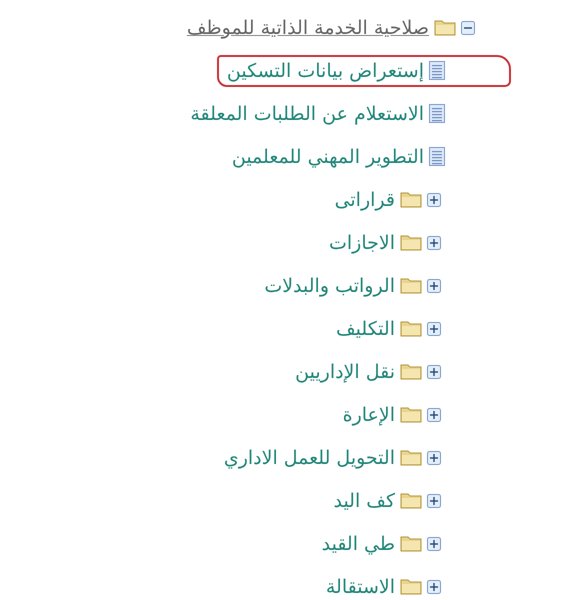 This screenshot has width=587, height=600. What do you see at coordinates (307, 27) in the screenshot?
I see `tree-item-link: صلاحية الخدمة الذاتية للموظف` at bounding box center [307, 27].